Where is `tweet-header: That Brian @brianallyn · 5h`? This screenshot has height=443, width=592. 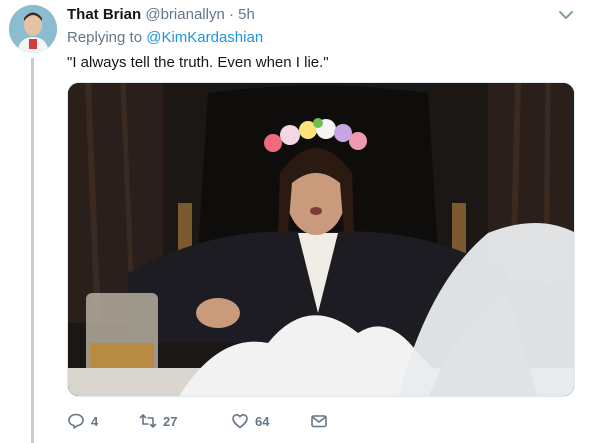
tweet-header: That Brian @brianallyn · 5h is located at coordinates (161, 15).